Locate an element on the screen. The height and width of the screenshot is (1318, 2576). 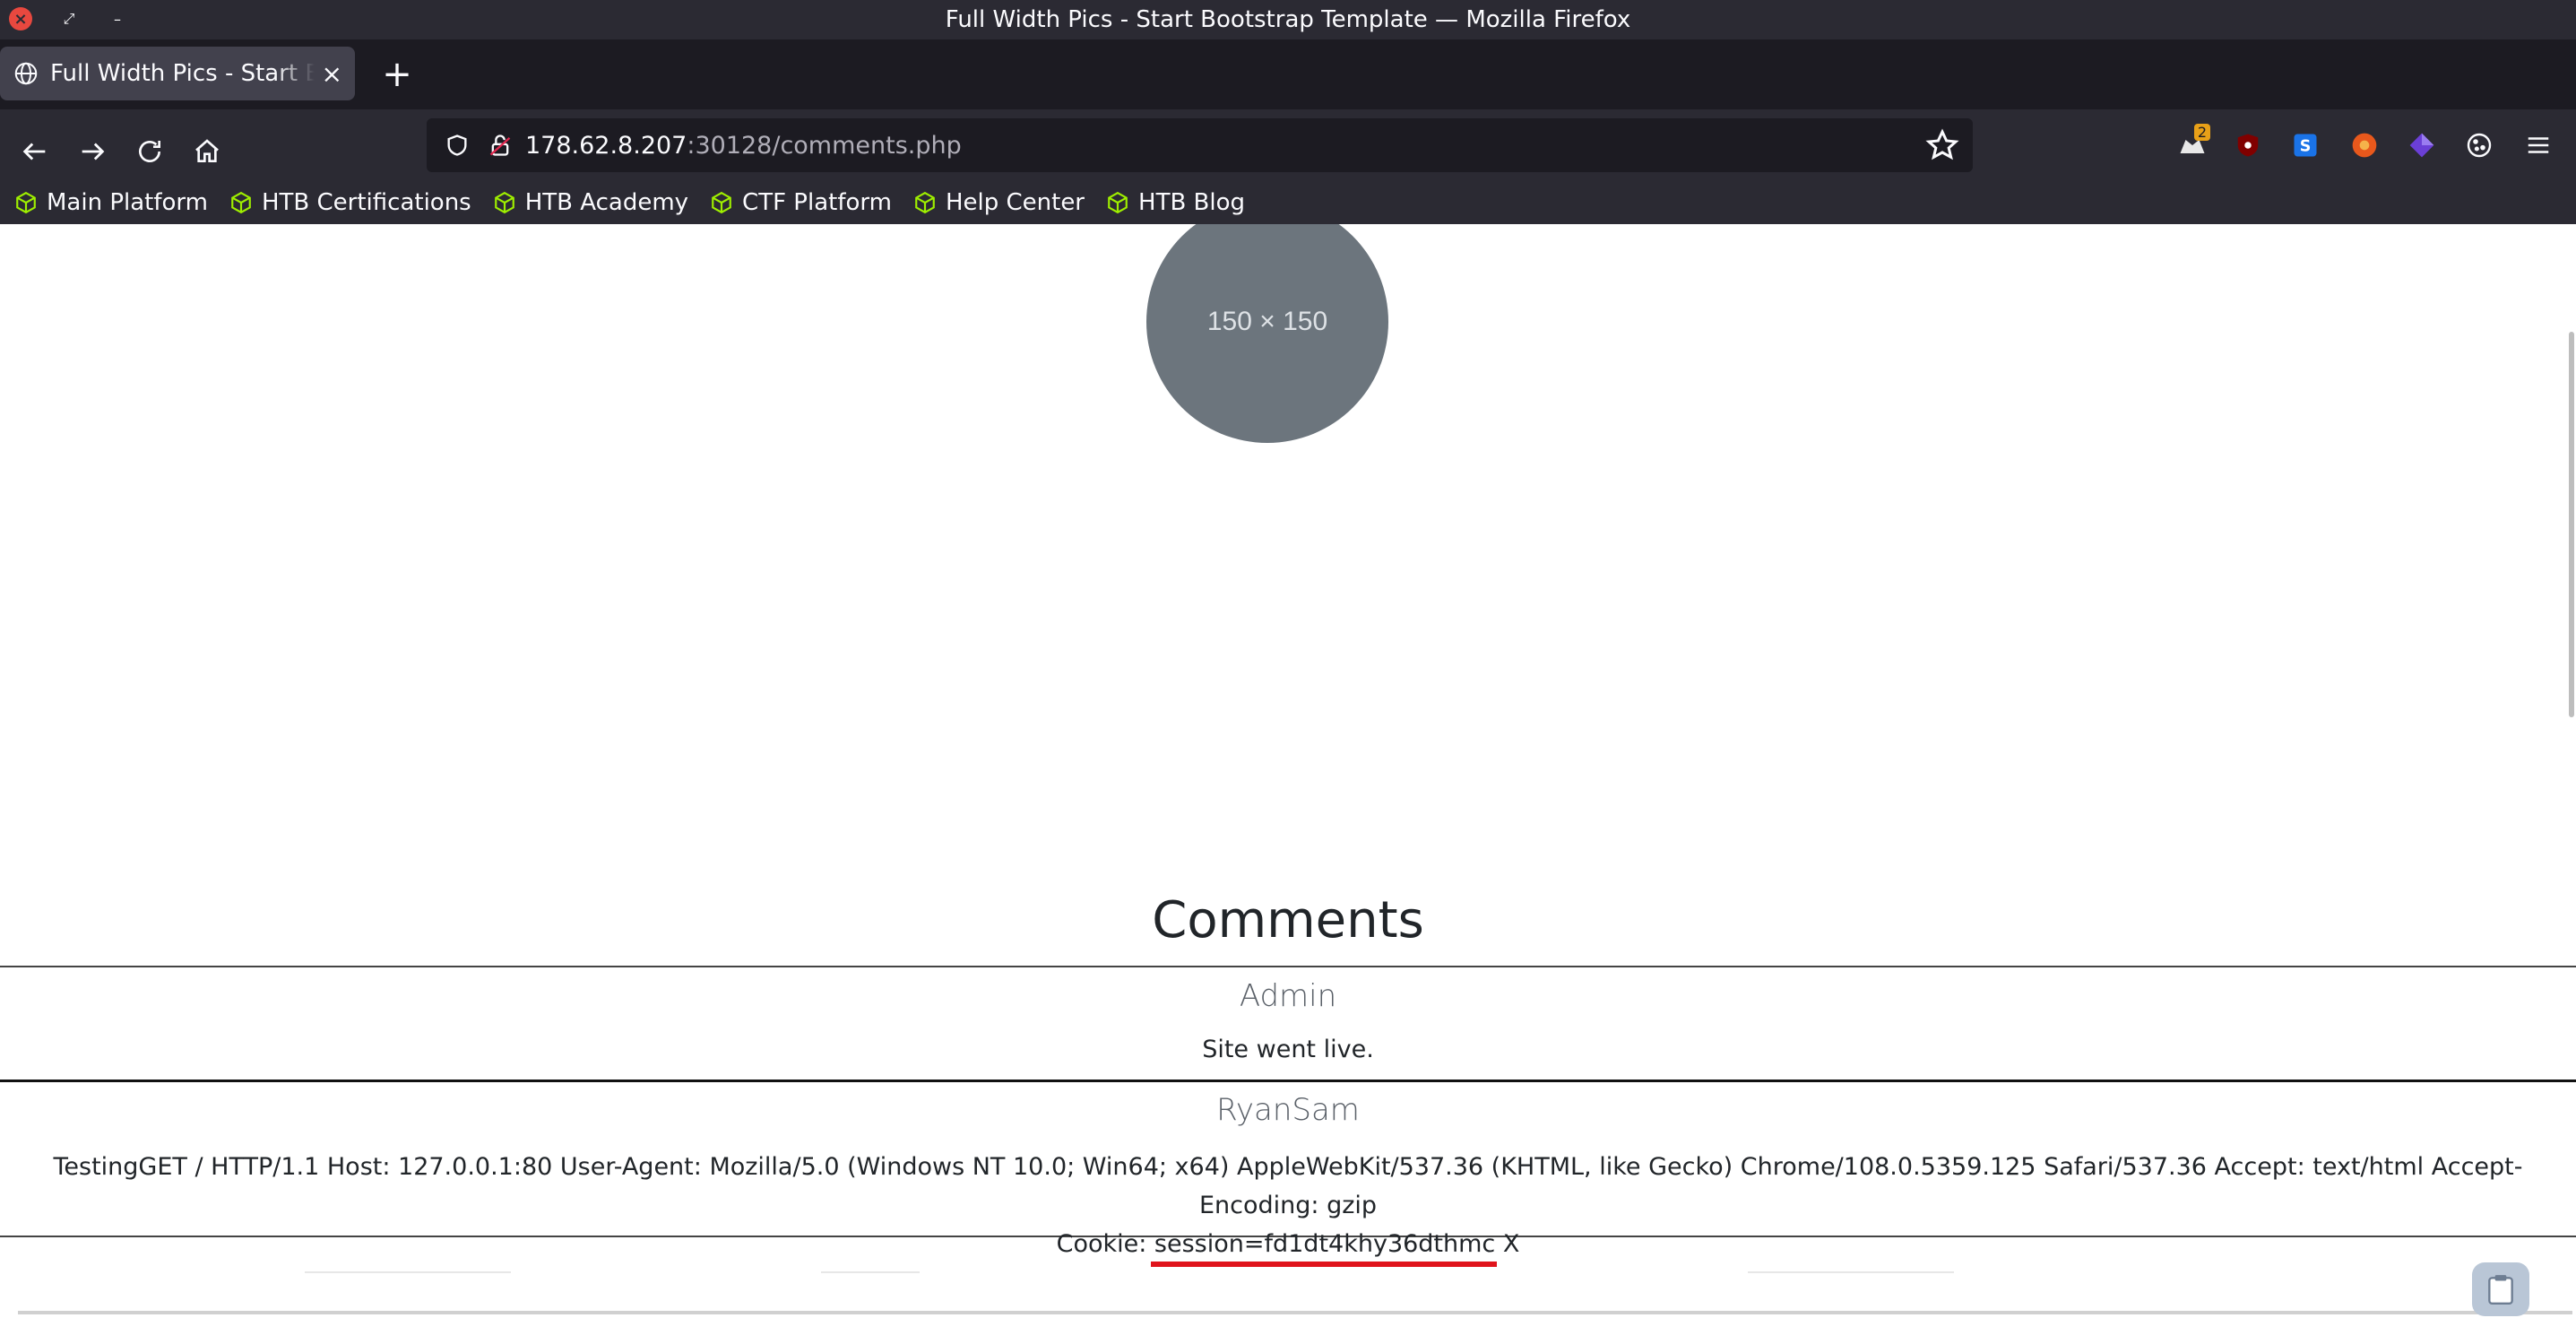
reload-icon is located at coordinates (149, 152).